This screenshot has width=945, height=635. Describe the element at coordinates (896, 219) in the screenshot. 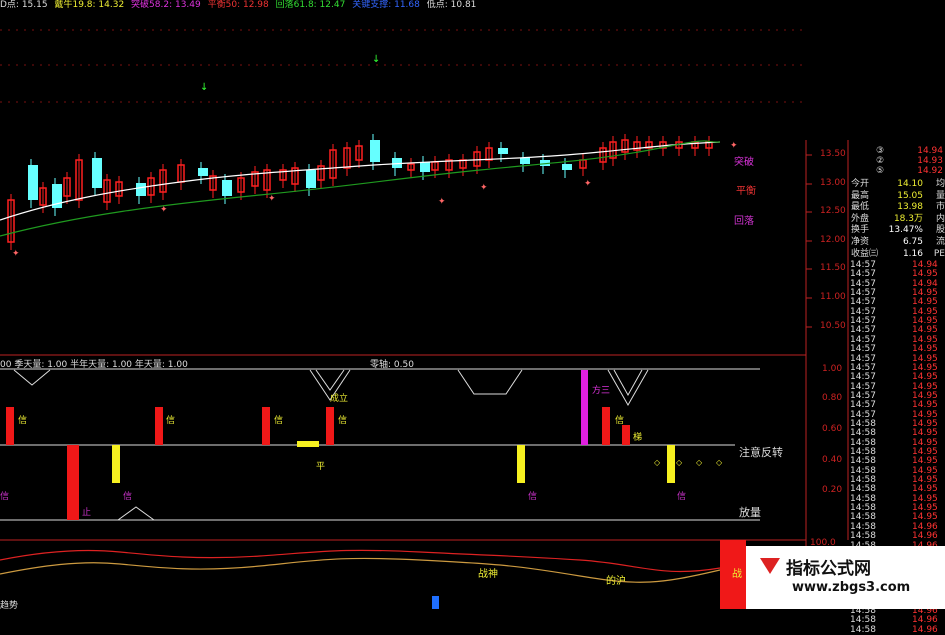

I see `quote-row: 外盘 18.3万 内` at that location.